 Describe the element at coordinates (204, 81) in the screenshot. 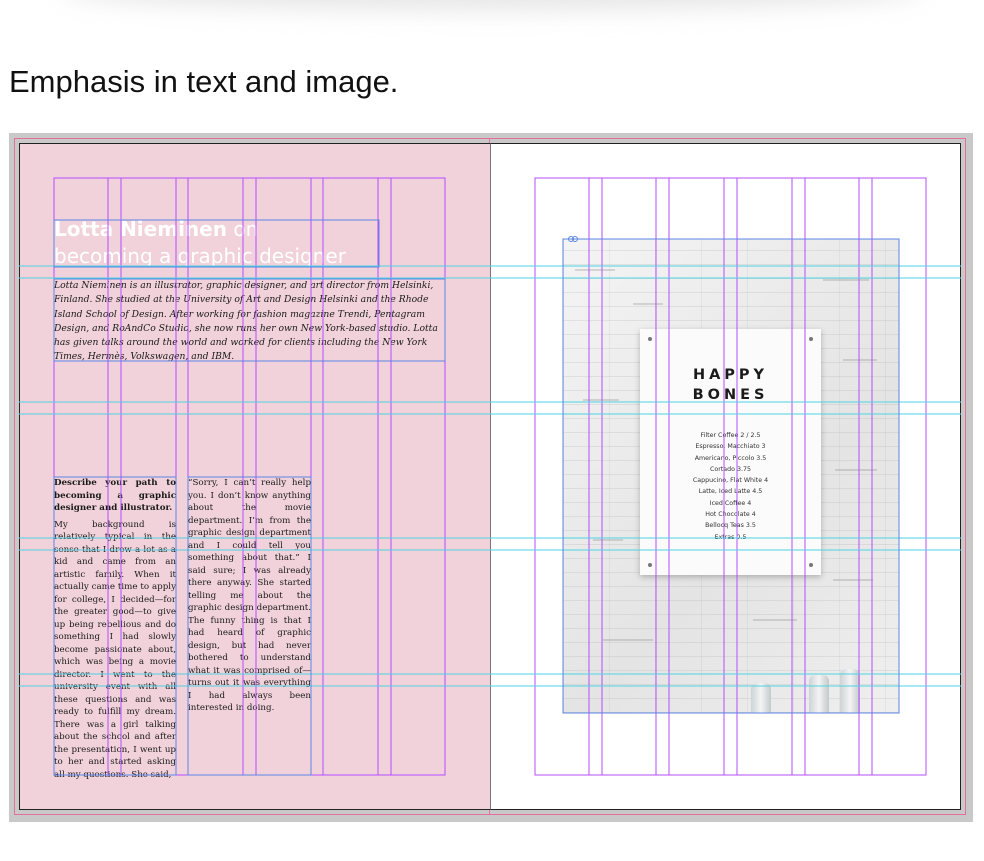

I see `page-heading: Emphasis in text and image.` at that location.